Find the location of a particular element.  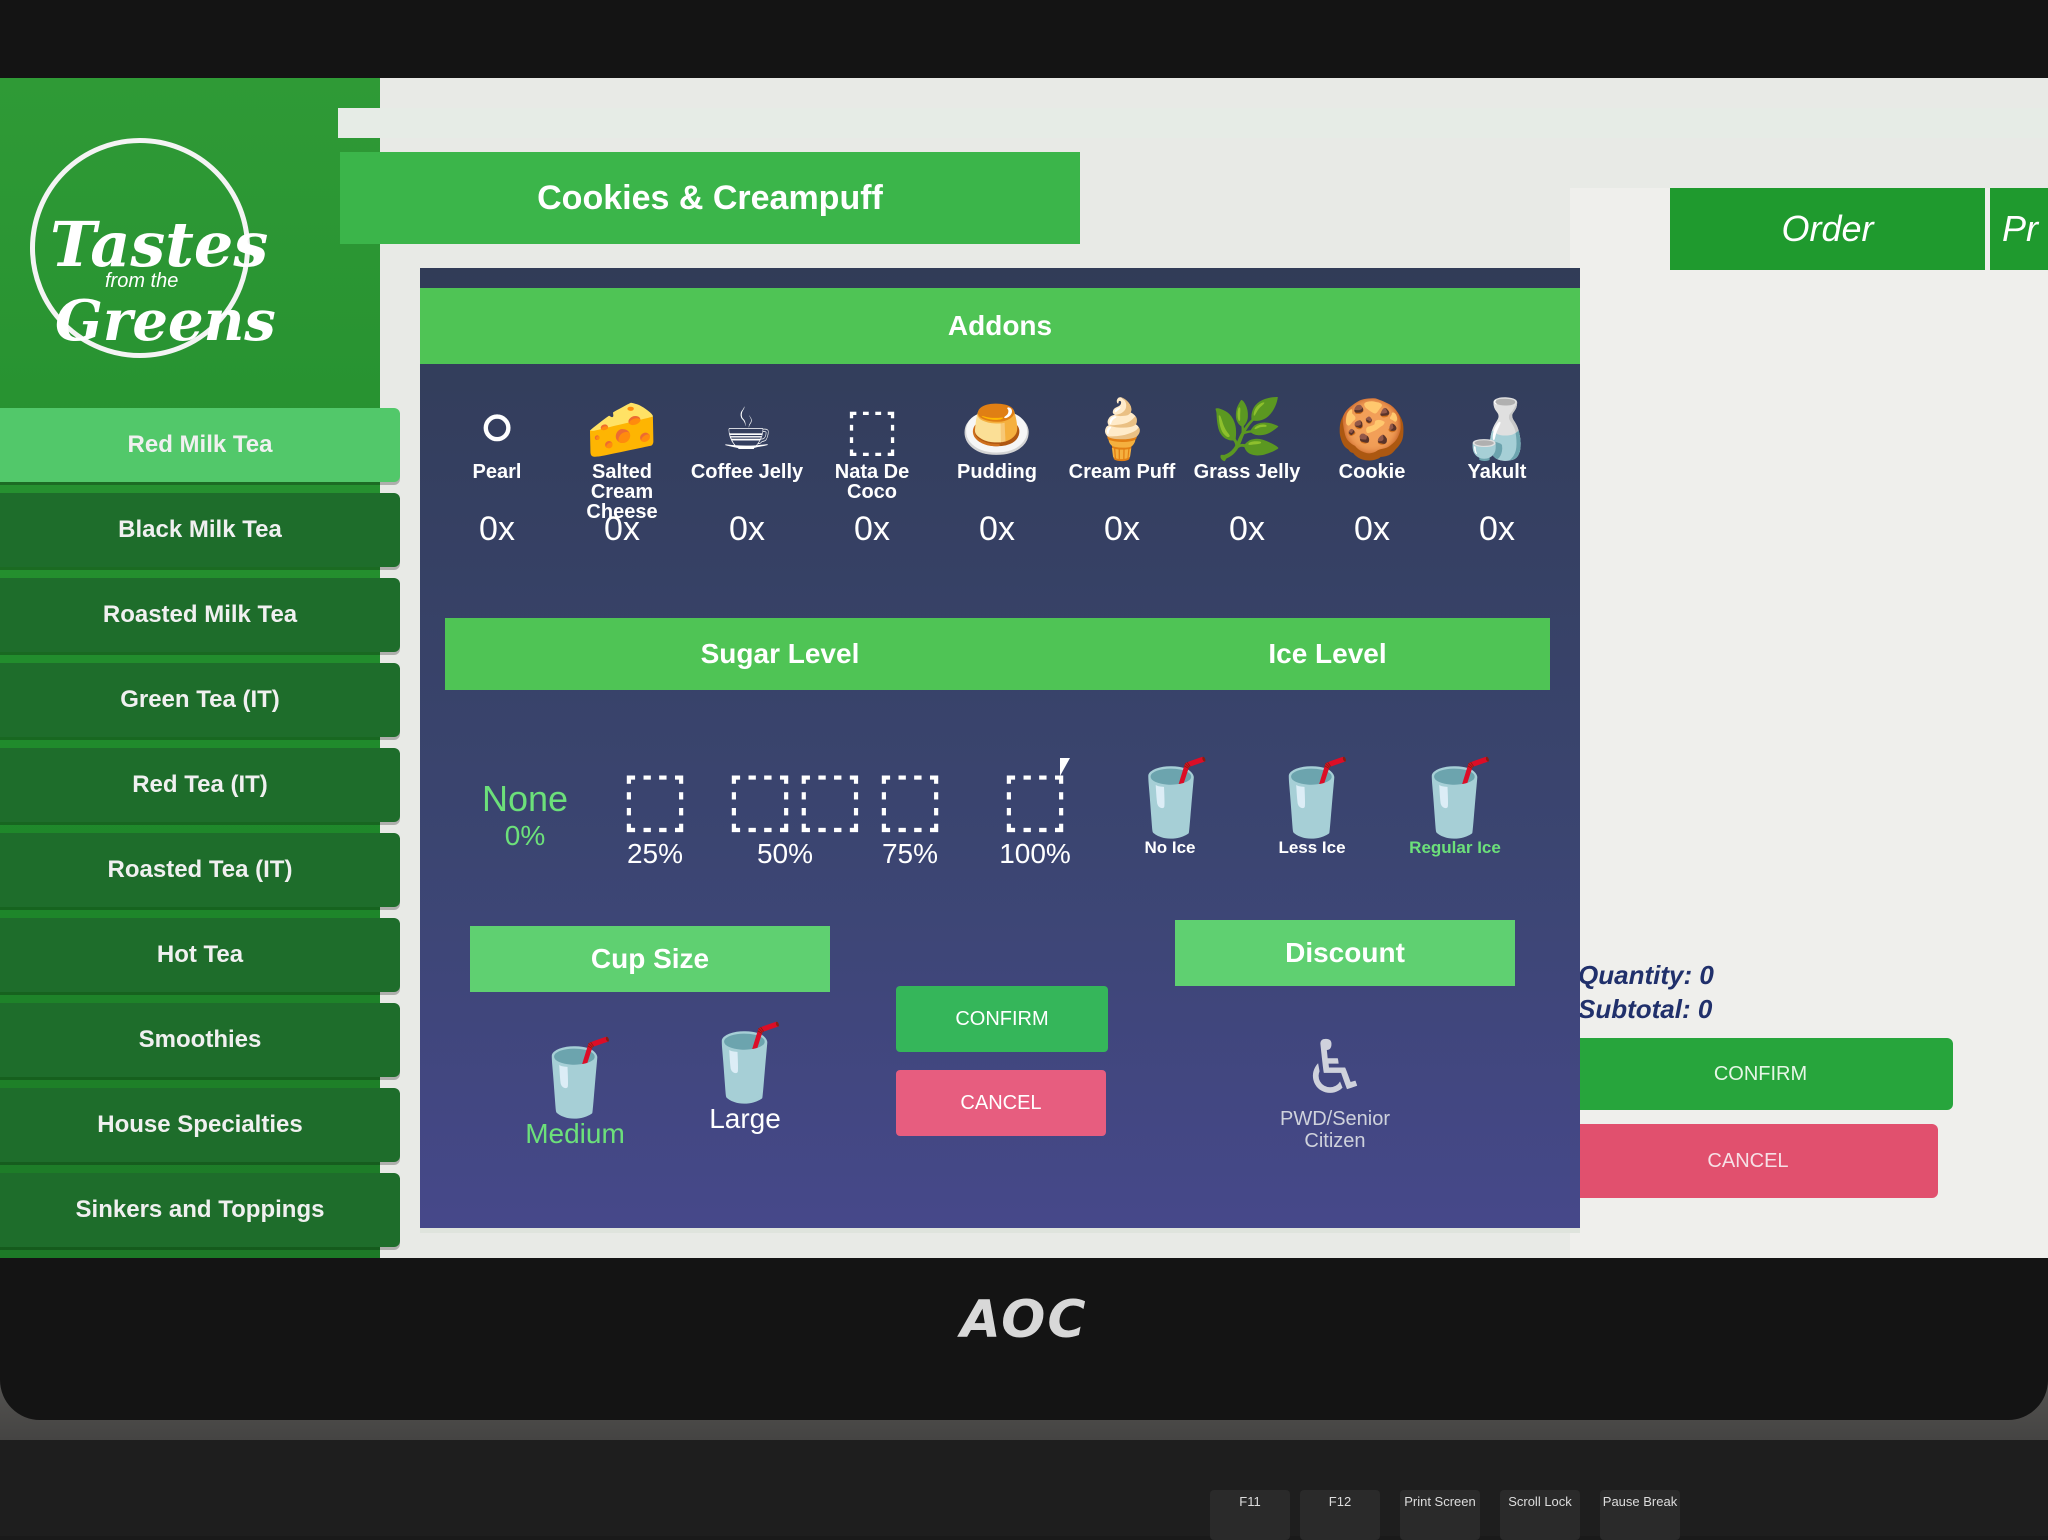

addon-pudding: 🍮 Pudding 0x is located at coordinates (997, 473).